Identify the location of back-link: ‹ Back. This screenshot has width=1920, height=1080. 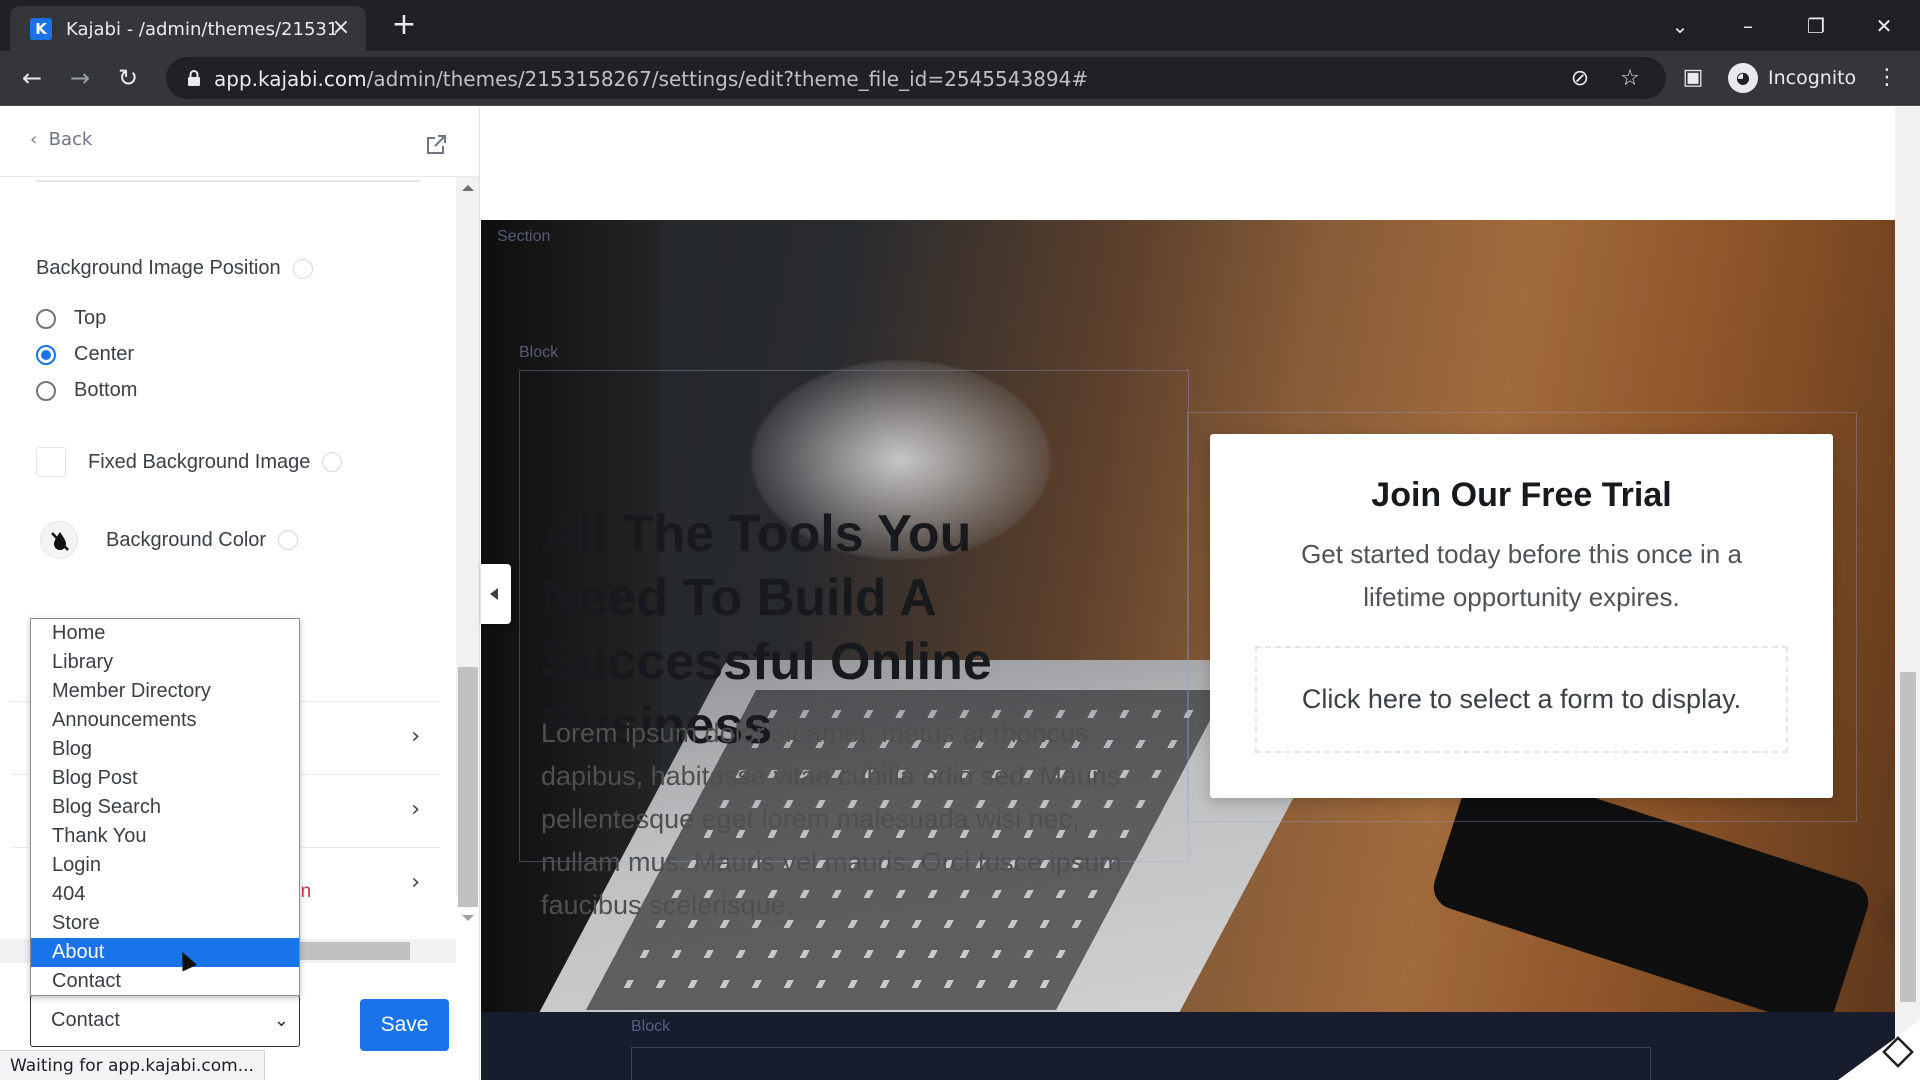
(61, 139).